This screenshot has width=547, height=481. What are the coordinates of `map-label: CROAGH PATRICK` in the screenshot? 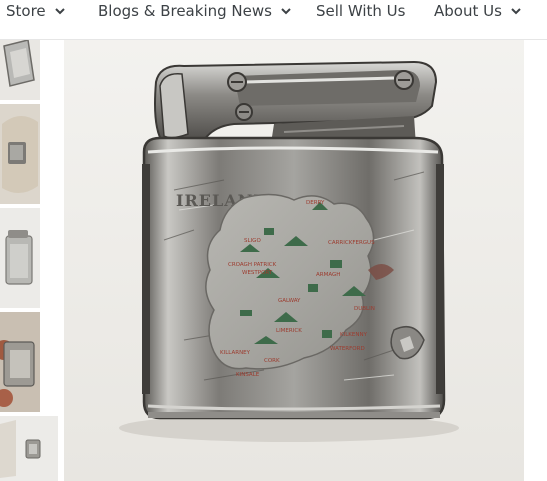 It's located at (252, 265).